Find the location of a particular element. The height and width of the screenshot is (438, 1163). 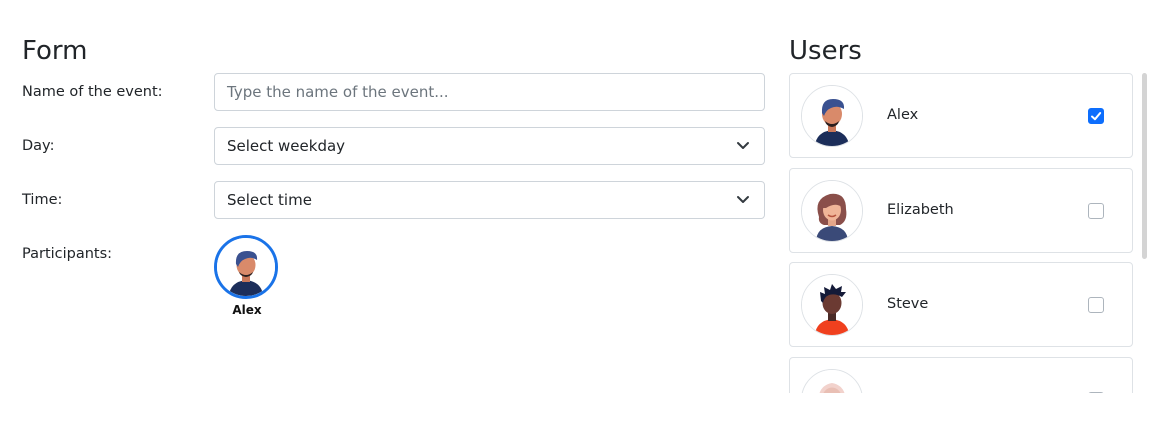

user-name: Elizabeth is located at coordinates (920, 210).